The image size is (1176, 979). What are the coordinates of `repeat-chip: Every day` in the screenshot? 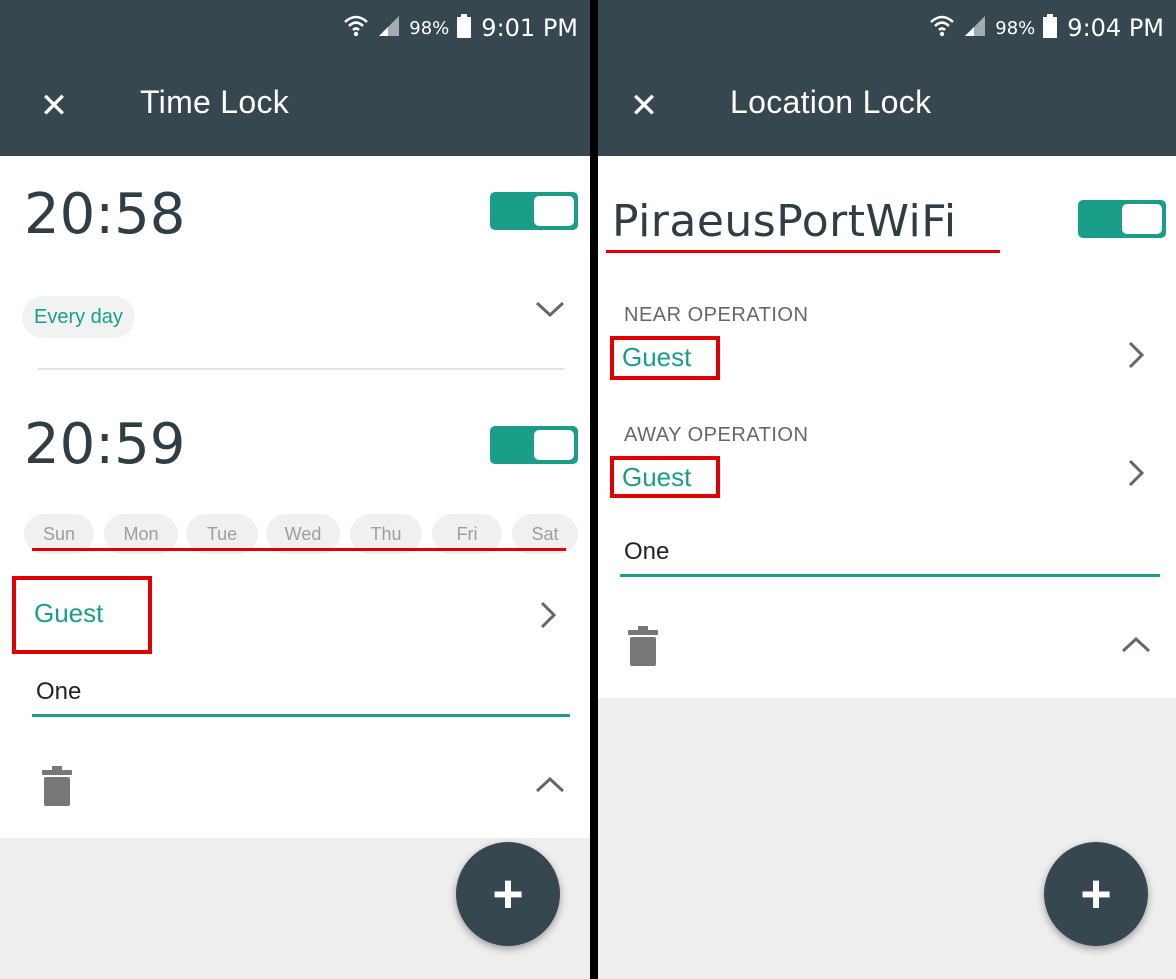 It's located at (78, 317).